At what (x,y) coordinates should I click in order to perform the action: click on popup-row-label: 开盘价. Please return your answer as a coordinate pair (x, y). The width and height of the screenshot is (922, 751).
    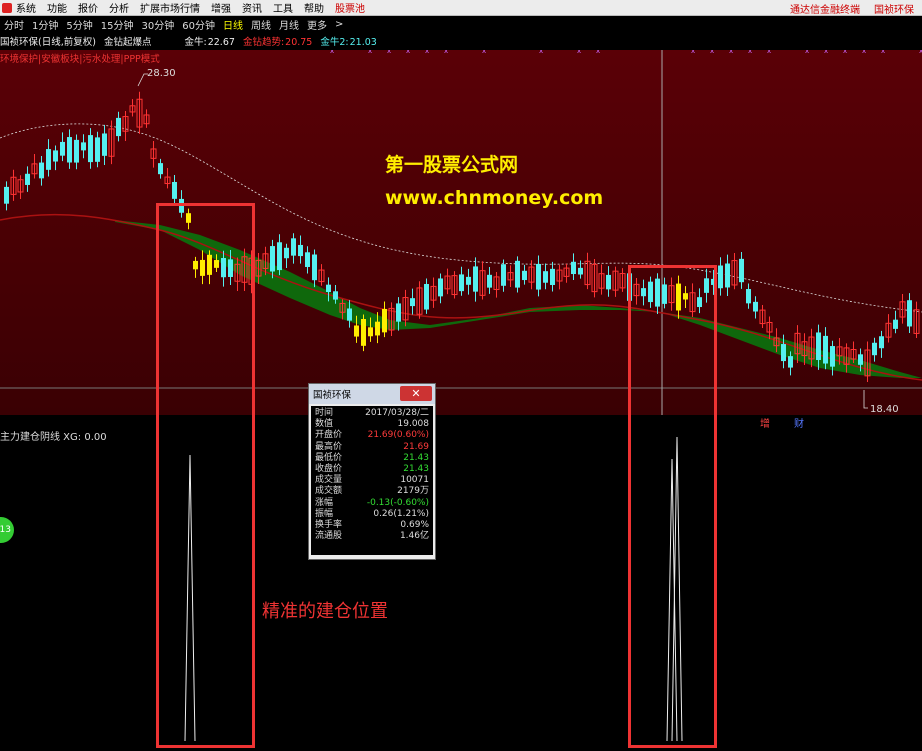
    Looking at the image, I should click on (329, 435).